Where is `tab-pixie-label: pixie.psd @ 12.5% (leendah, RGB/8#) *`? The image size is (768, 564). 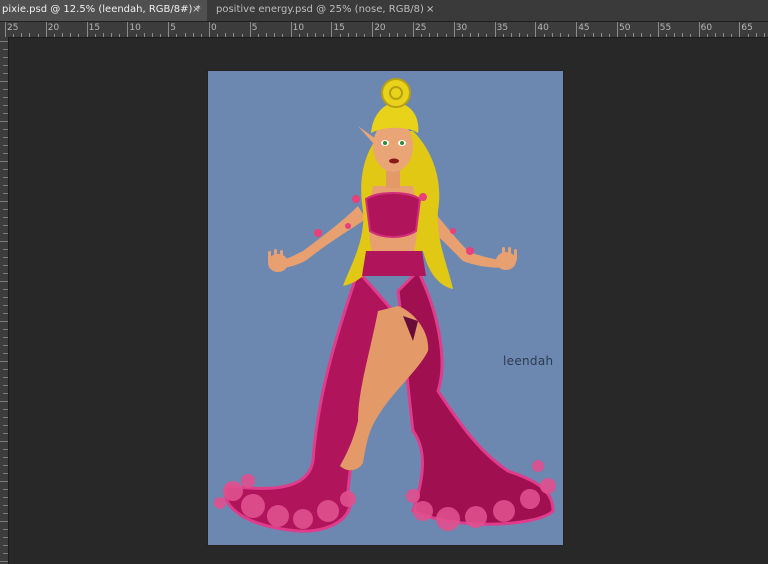
tab-pixie-label: pixie.psd @ 12.5% (leendah, RGB/8#) * is located at coordinates (101, 9).